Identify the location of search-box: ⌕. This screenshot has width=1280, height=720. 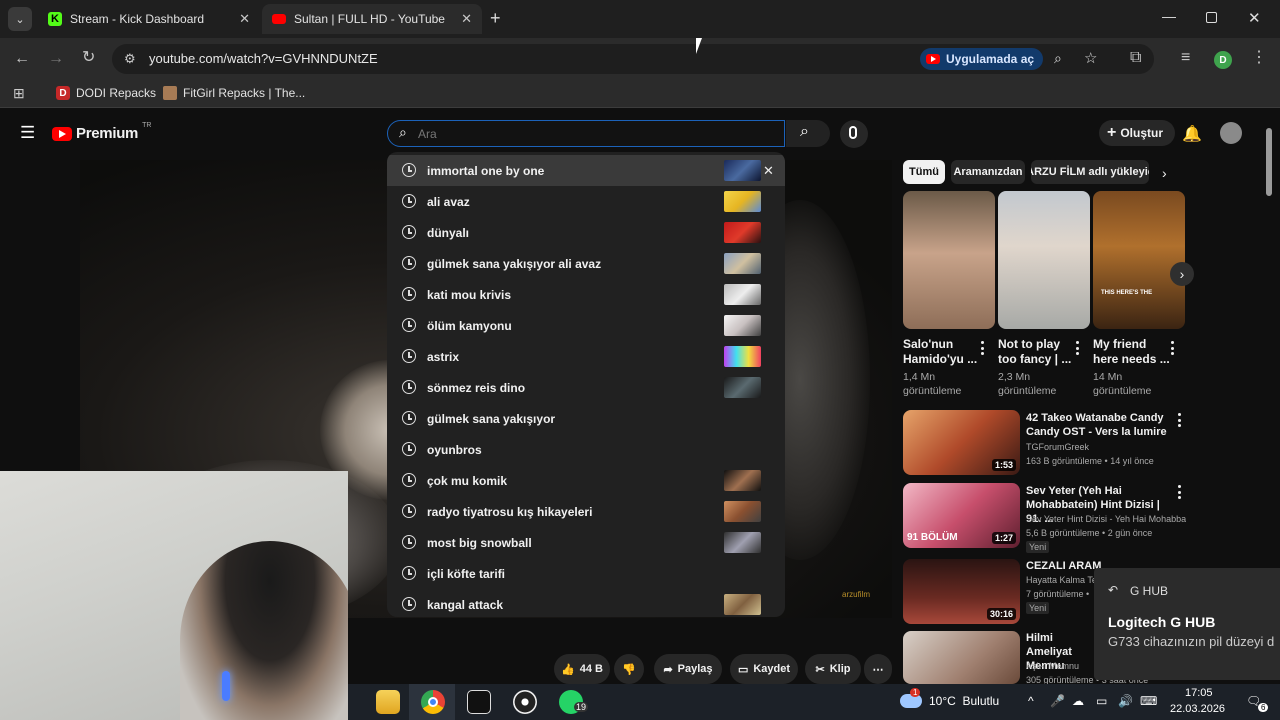
(586, 133).